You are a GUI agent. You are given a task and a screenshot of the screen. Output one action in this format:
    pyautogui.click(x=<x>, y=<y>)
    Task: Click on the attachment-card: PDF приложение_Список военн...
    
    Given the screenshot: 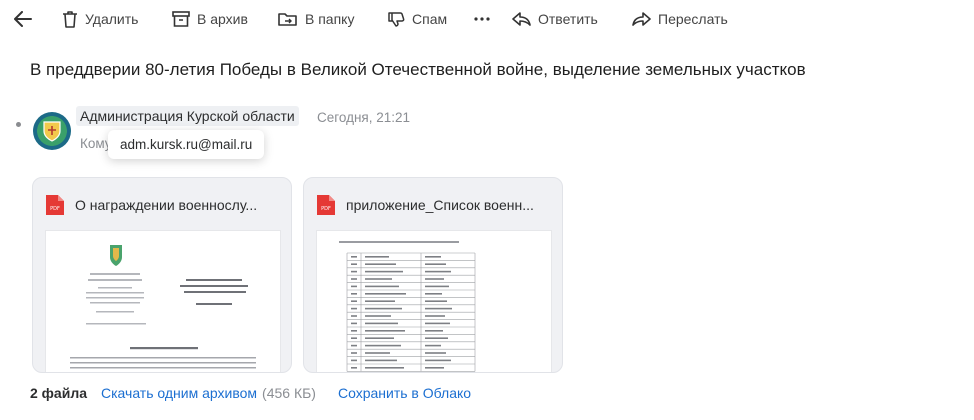 What is the action you would take?
    pyautogui.click(x=433, y=275)
    